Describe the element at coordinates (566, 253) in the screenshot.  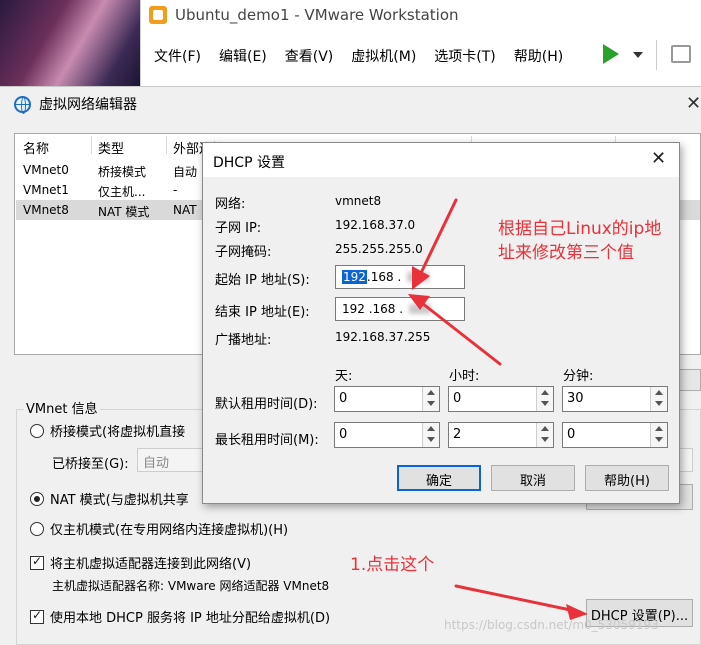
I see `annotation-line-2: 址来修改第三个值` at that location.